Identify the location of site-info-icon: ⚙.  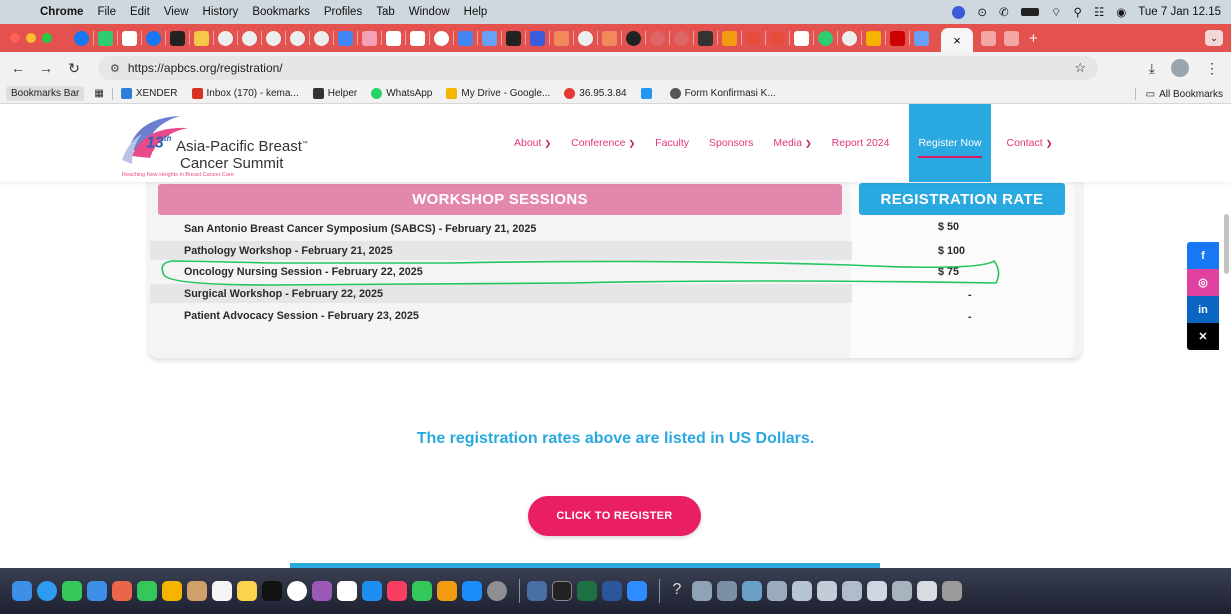
(115, 68).